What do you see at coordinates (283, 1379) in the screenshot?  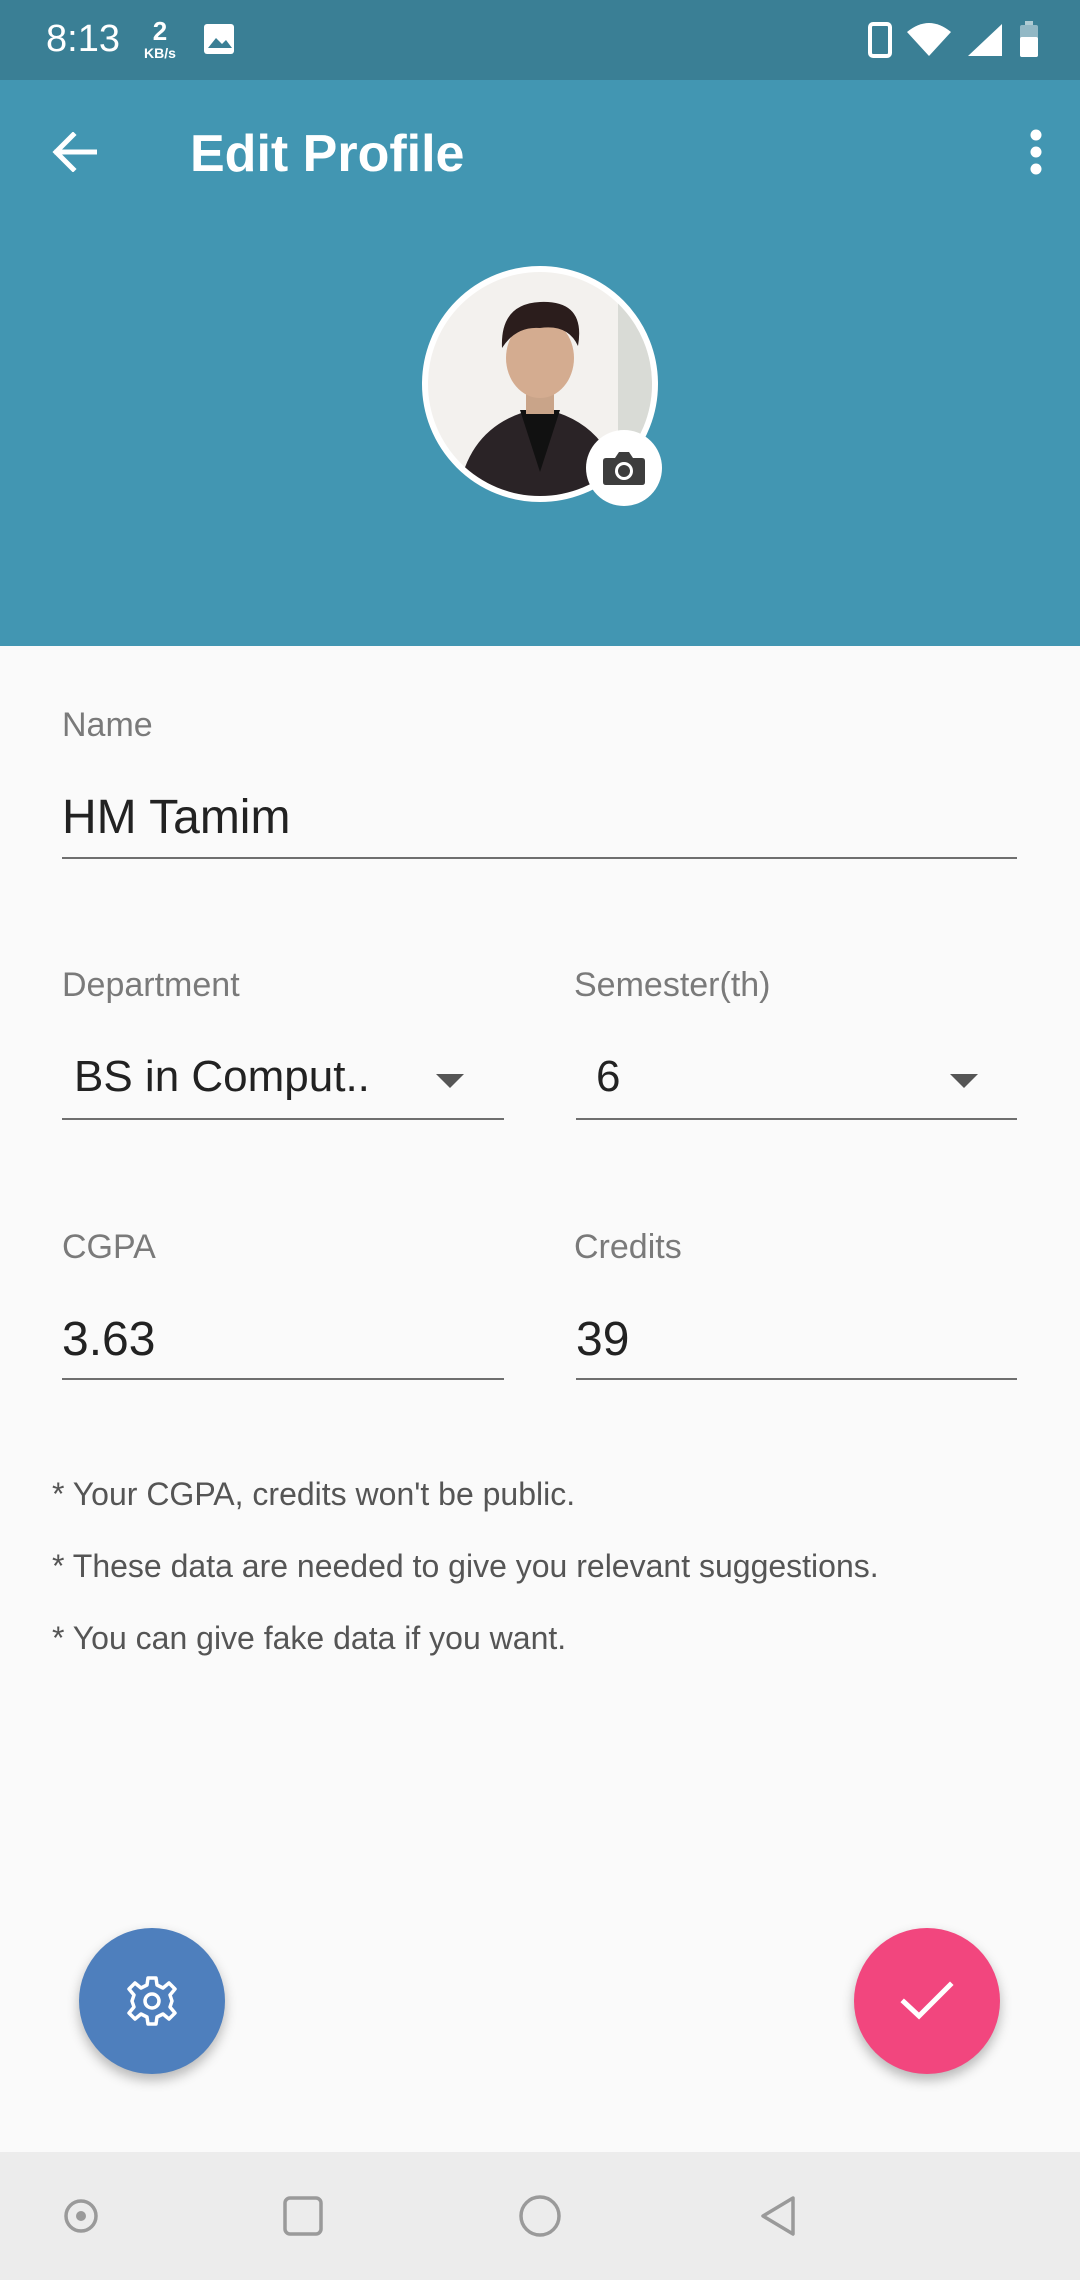 I see `cgpa-underline` at bounding box center [283, 1379].